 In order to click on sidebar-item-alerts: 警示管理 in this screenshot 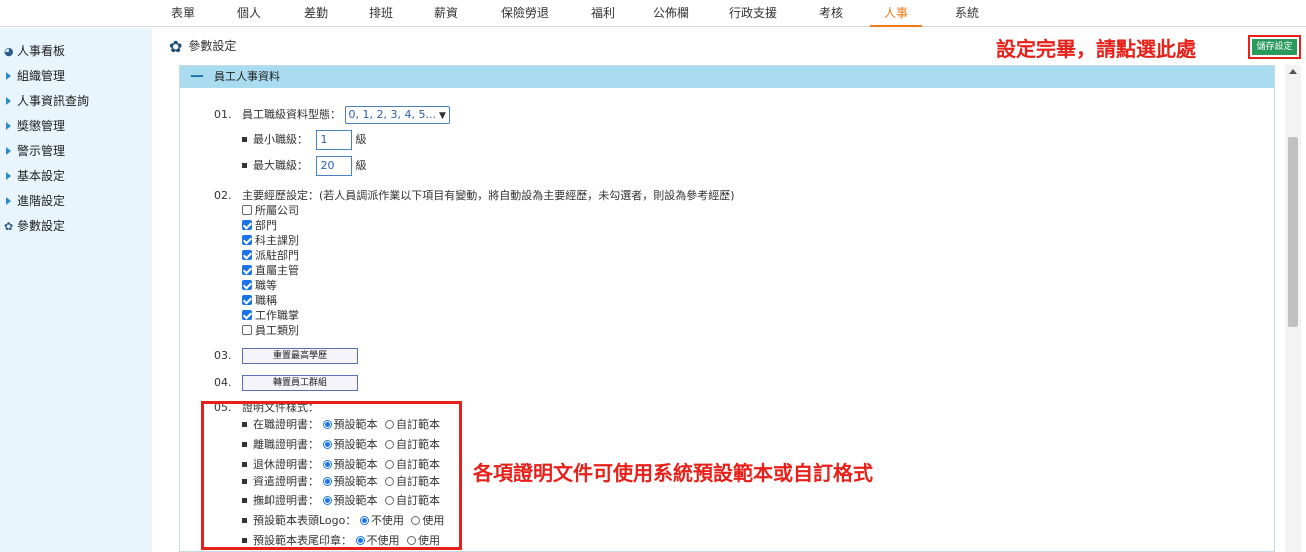, I will do `click(34, 151)`.